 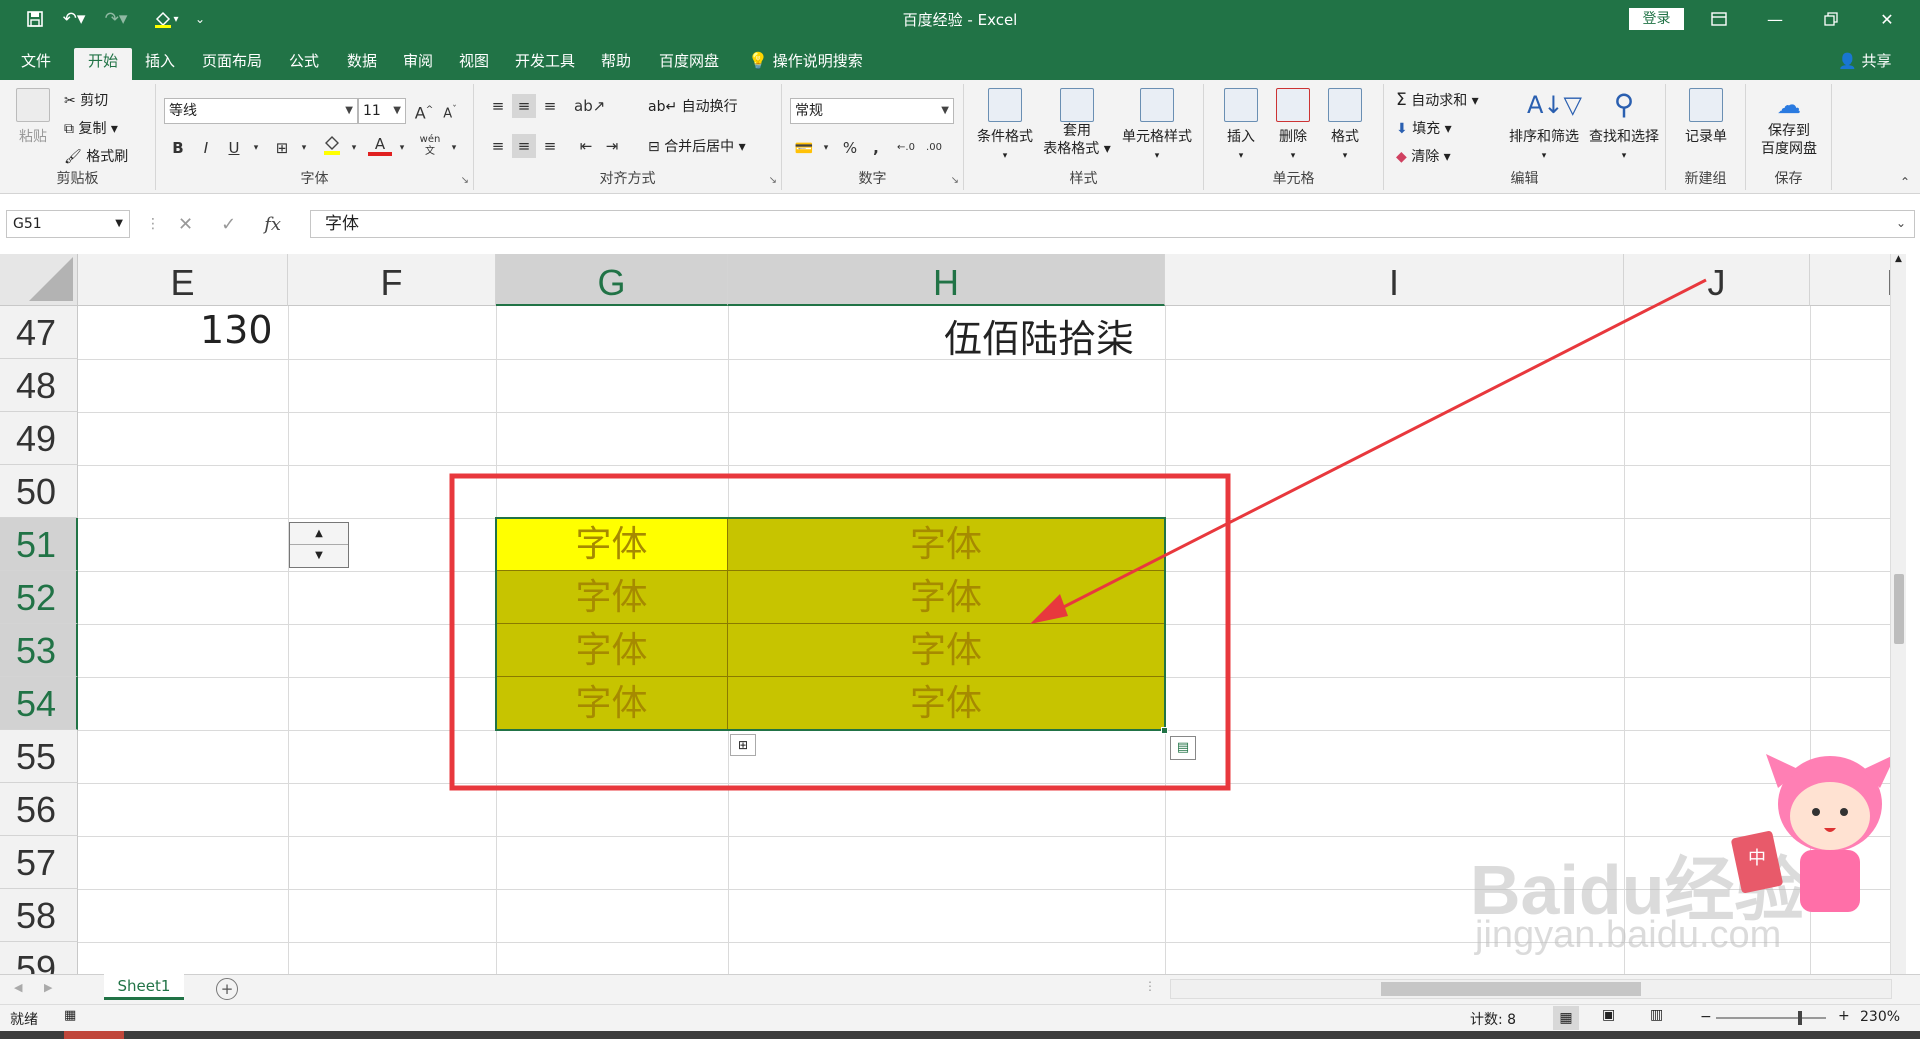 I want to click on decrease-decimal-icon: .00, so click(x=934, y=148).